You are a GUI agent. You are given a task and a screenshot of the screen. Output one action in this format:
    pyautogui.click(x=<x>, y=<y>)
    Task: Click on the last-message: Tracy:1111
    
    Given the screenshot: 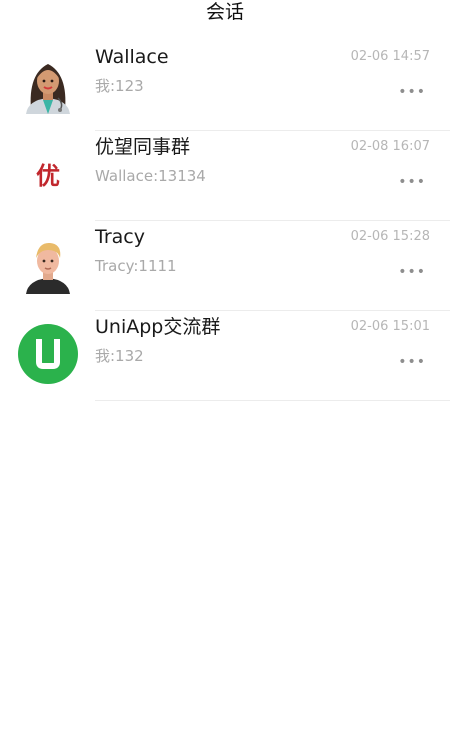 What is the action you would take?
    pyautogui.click(x=136, y=266)
    